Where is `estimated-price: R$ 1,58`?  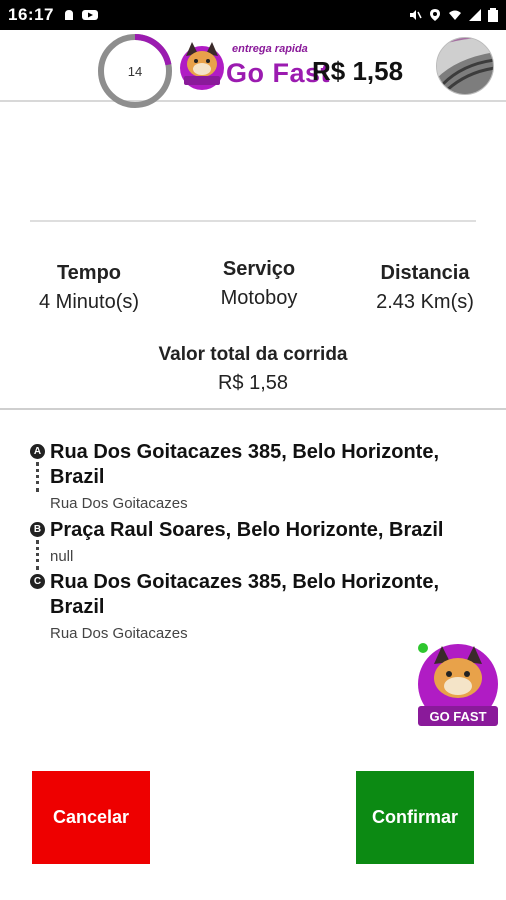 estimated-price: R$ 1,58 is located at coordinates (358, 71).